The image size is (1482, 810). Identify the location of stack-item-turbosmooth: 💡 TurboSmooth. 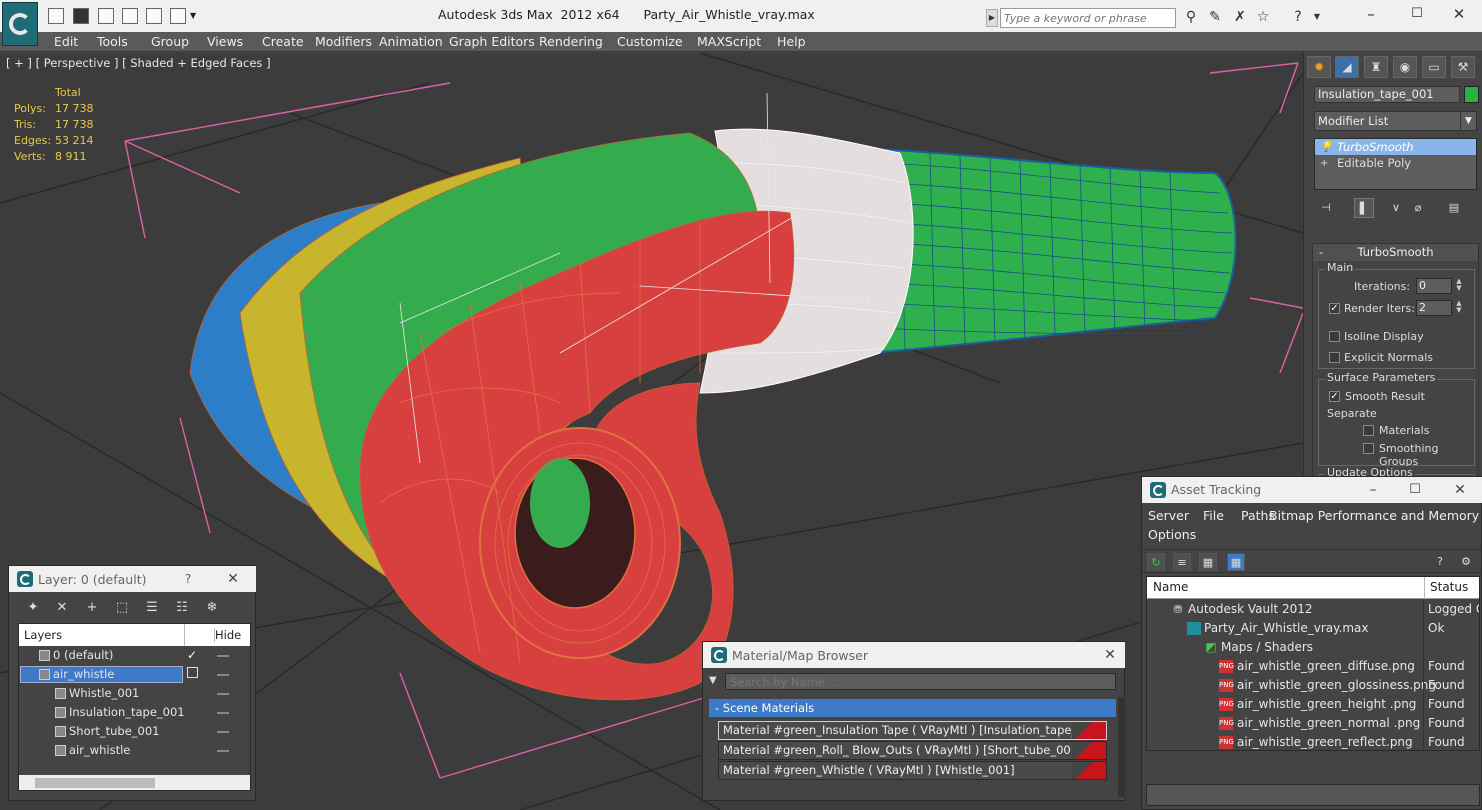
(1395, 147).